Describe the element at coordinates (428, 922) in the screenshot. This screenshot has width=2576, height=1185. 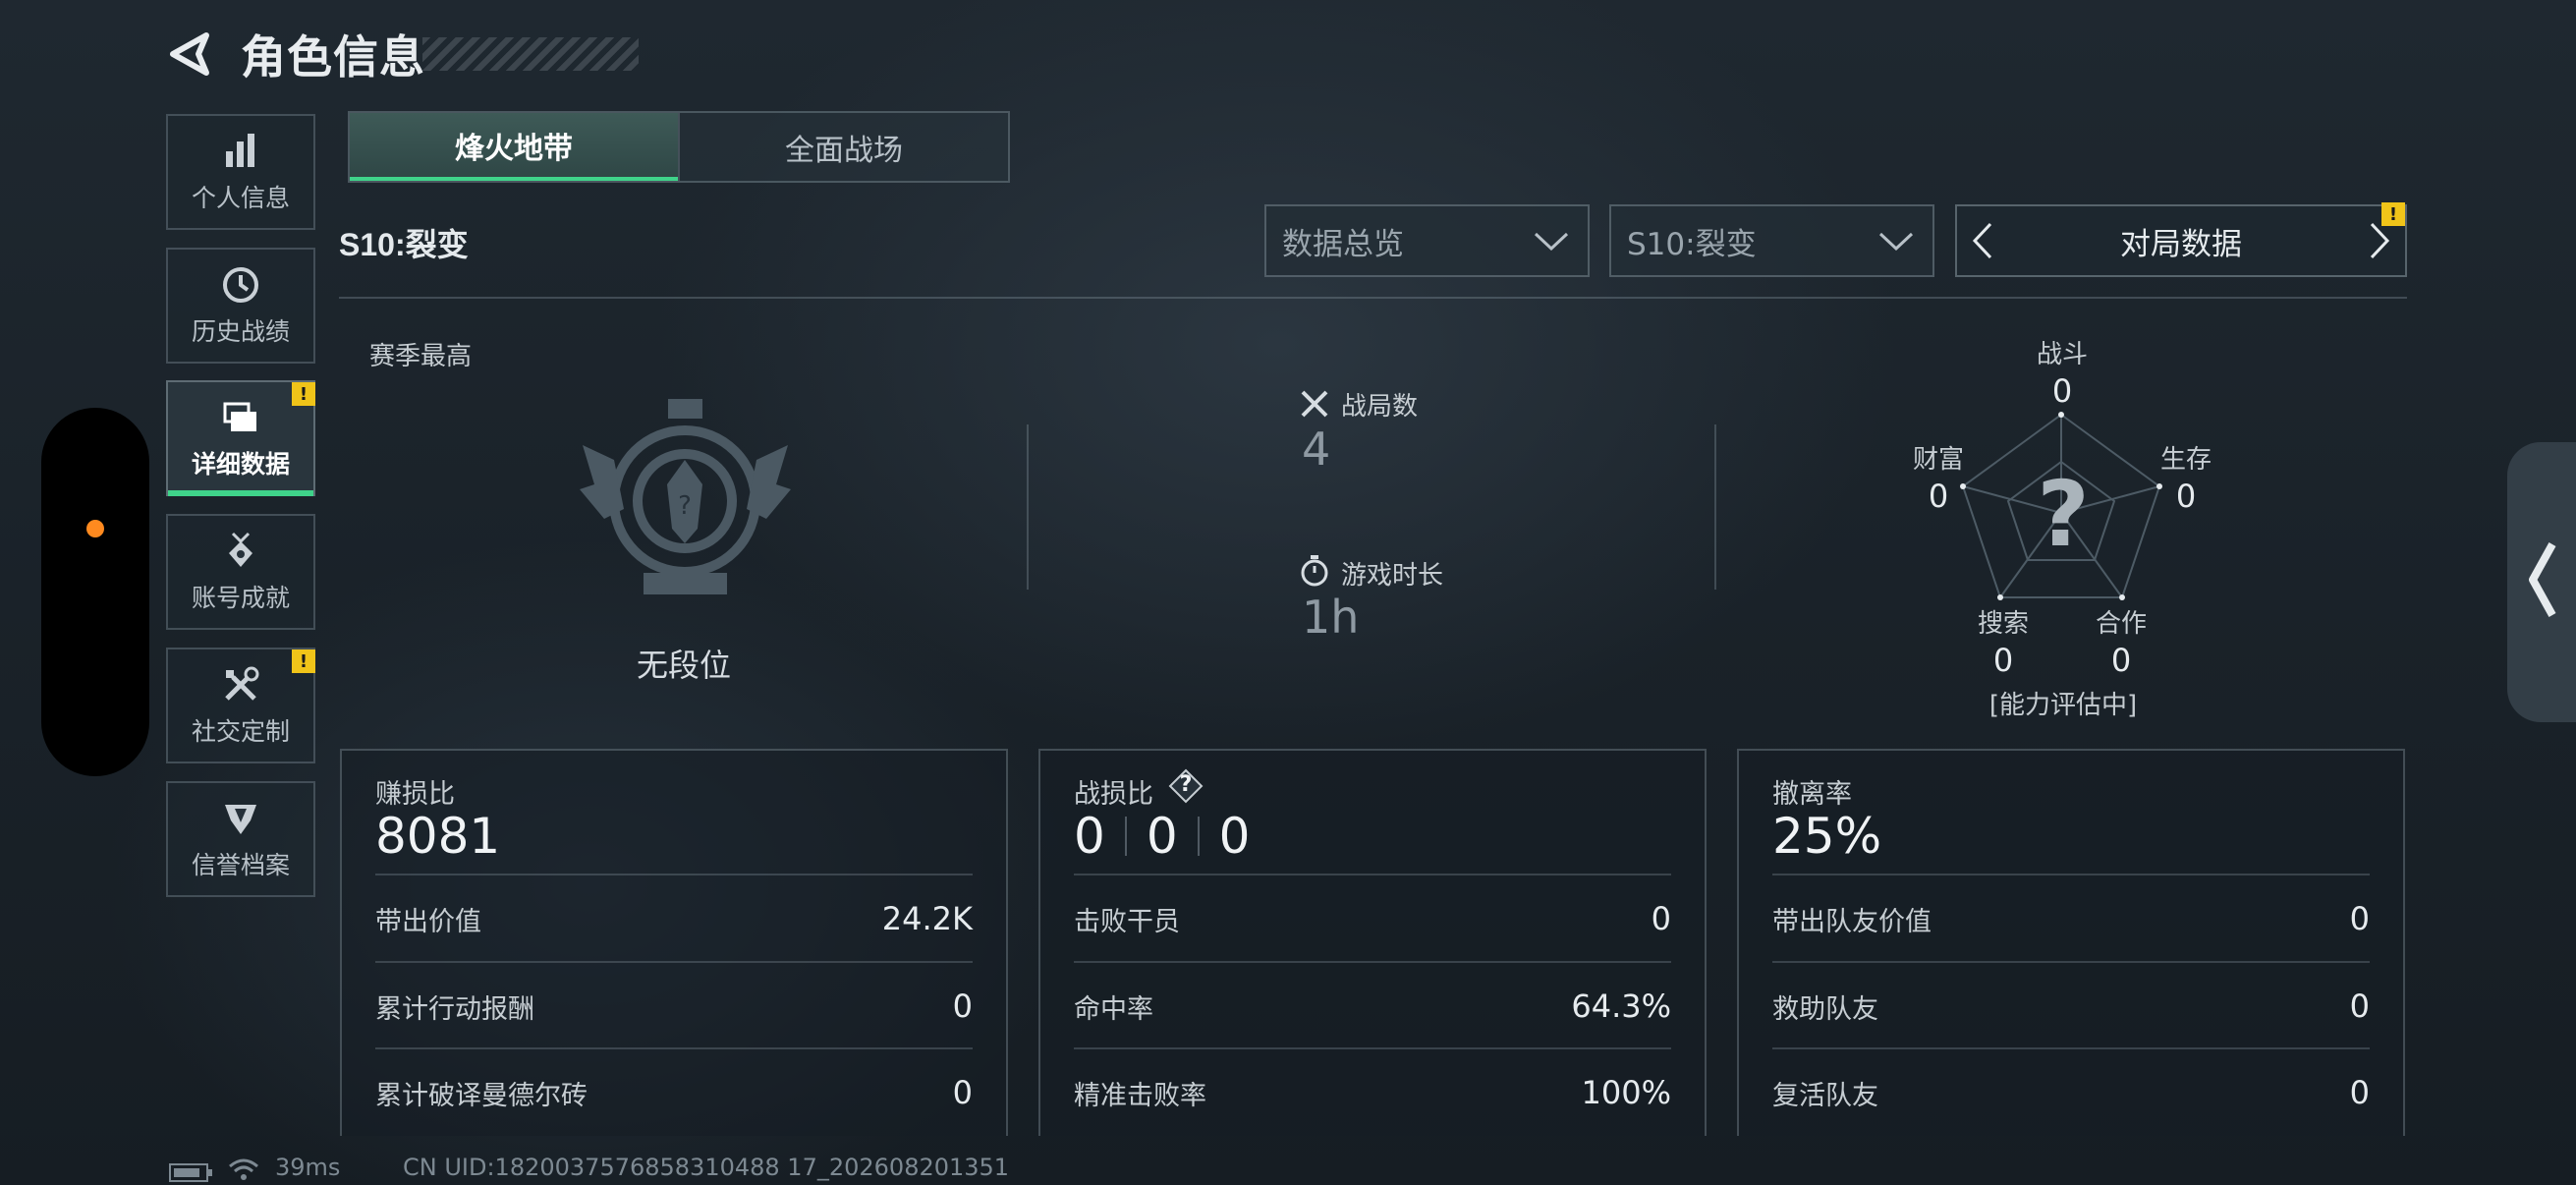
I see `stat-label: 带出价值` at that location.